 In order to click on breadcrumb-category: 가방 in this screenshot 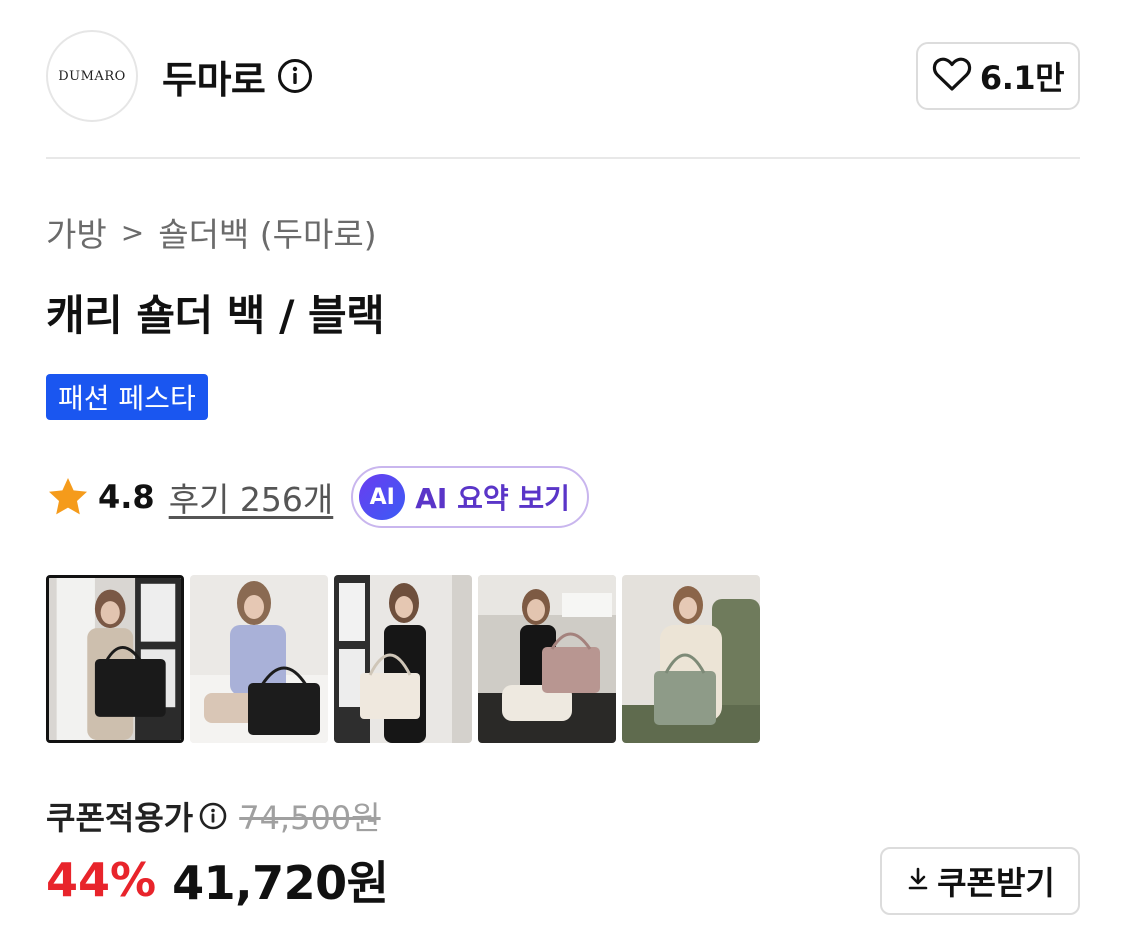, I will do `click(76, 232)`.